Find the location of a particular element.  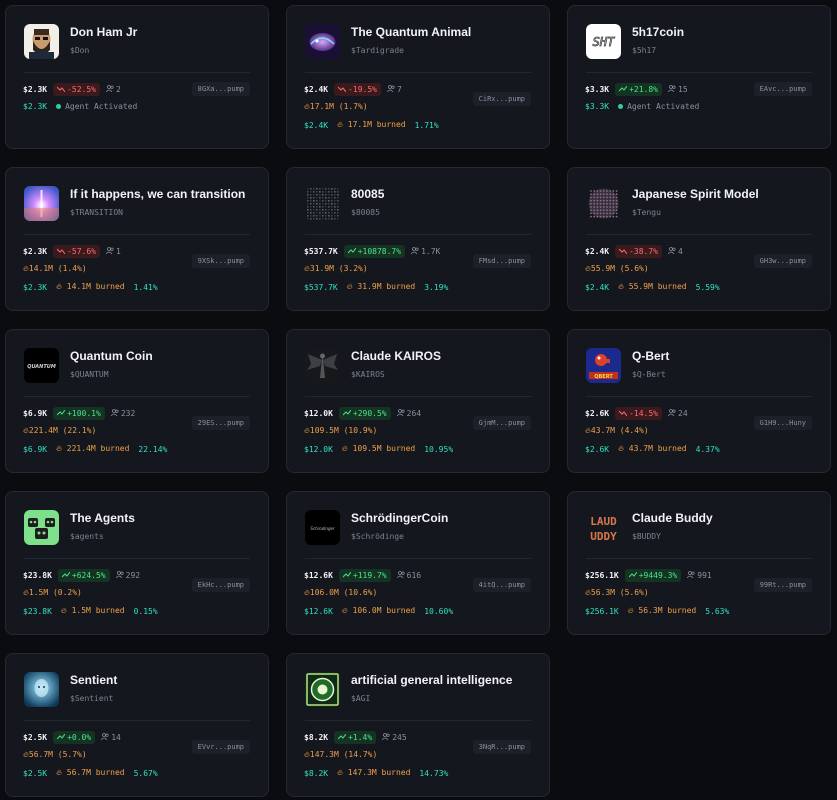

burned-percent: 3.19% is located at coordinates (436, 287).